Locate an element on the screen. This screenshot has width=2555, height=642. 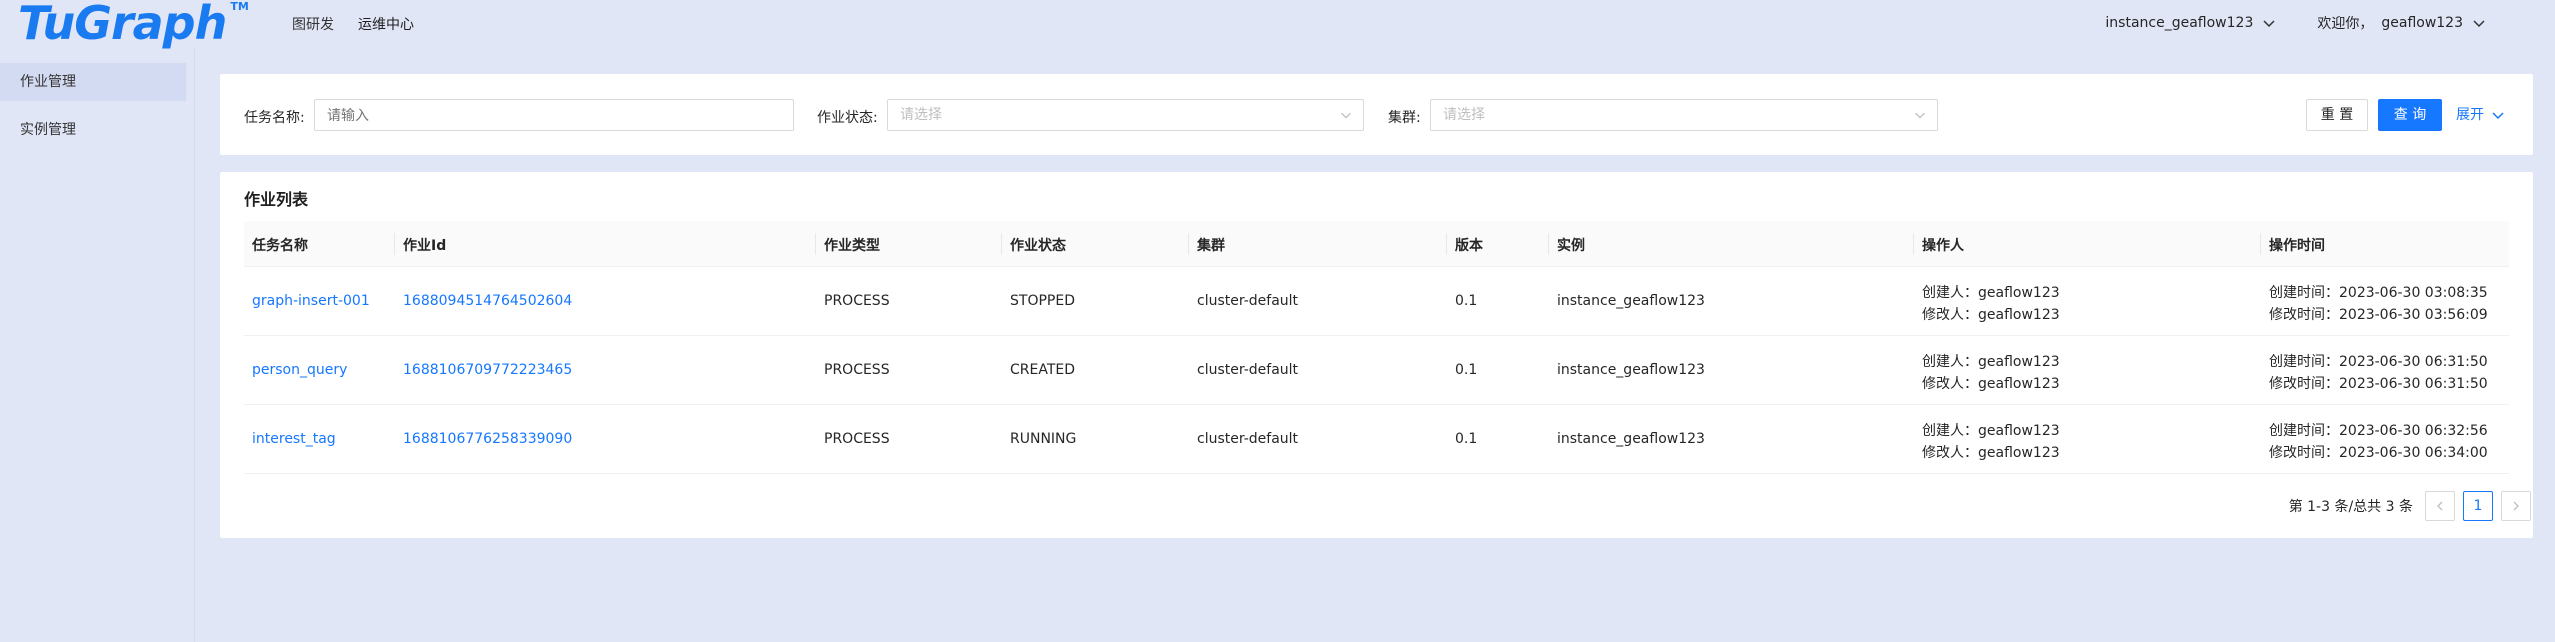
job-id-link: 1688106776258339090 is located at coordinates (487, 439).